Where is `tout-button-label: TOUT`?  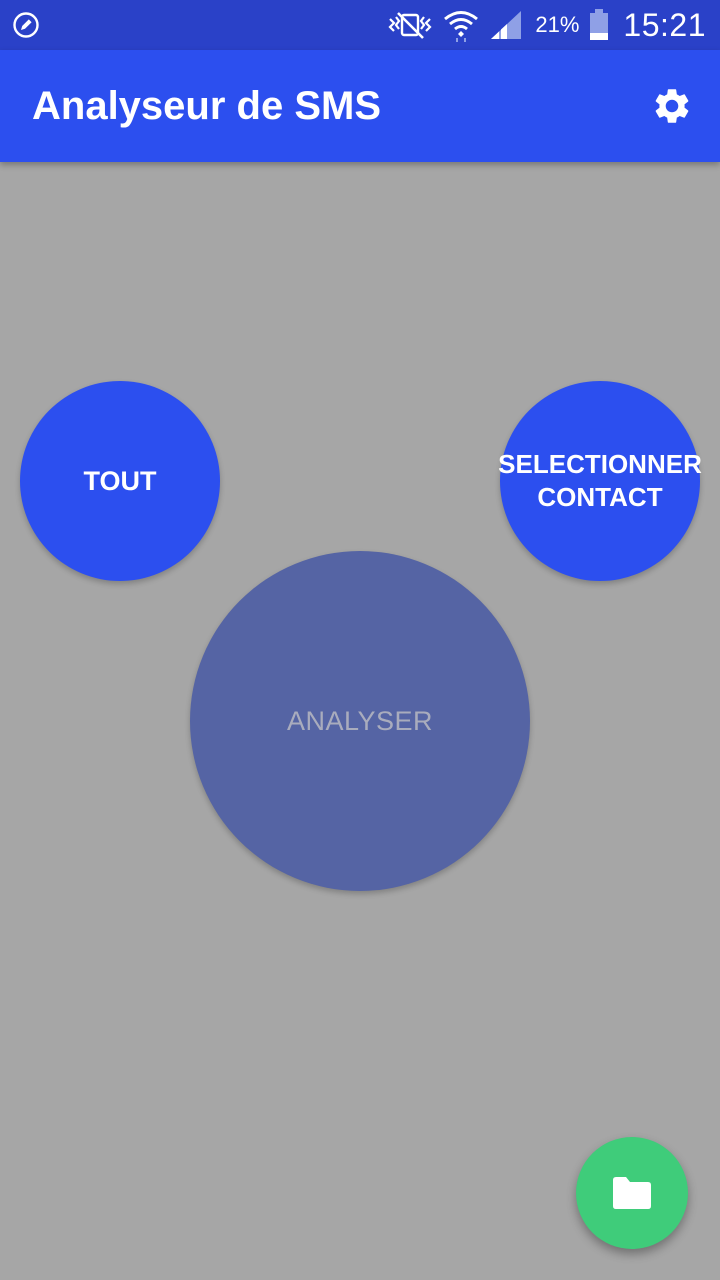 tout-button-label: TOUT is located at coordinates (120, 480).